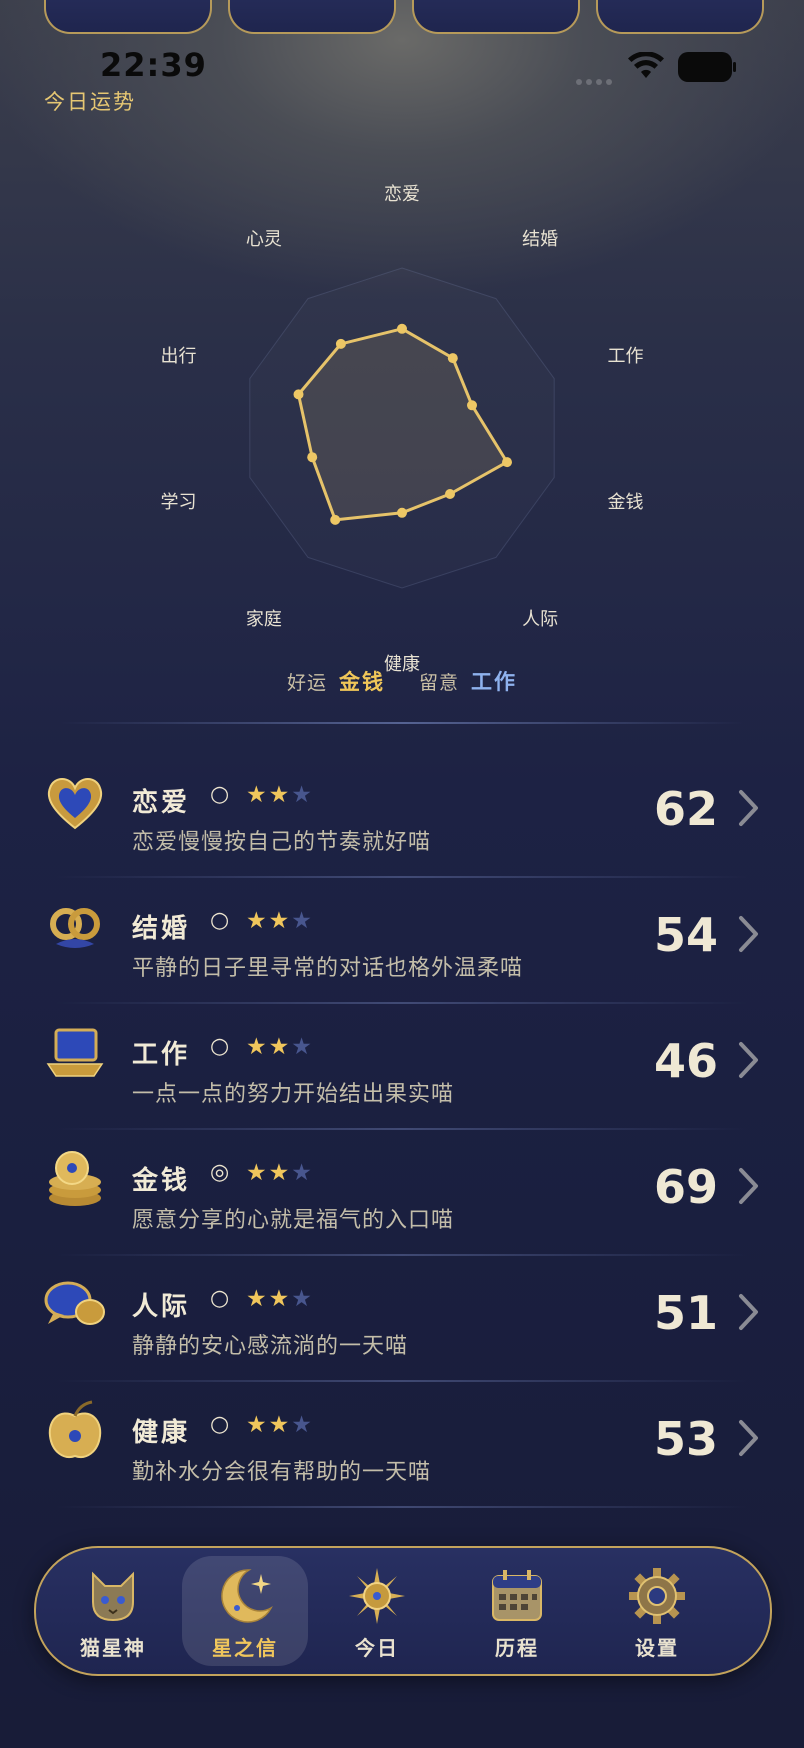  I want to click on fortune-row-1: 结婚 ○ ★★★ 平静的日子里寻常的对话也格外温柔喵 54, so click(402, 941).